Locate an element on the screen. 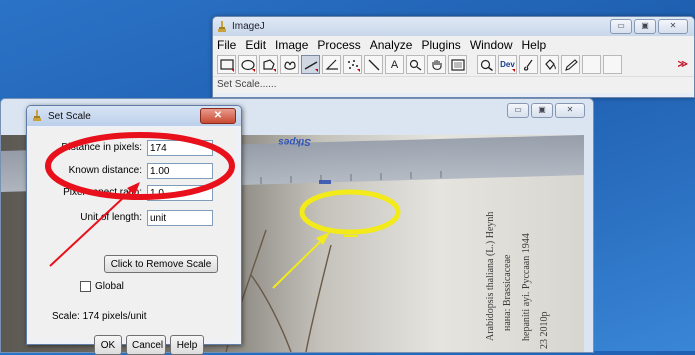  label-collection: hepaniti ayi. Pyccaan 1944 is located at coordinates (526, 287).